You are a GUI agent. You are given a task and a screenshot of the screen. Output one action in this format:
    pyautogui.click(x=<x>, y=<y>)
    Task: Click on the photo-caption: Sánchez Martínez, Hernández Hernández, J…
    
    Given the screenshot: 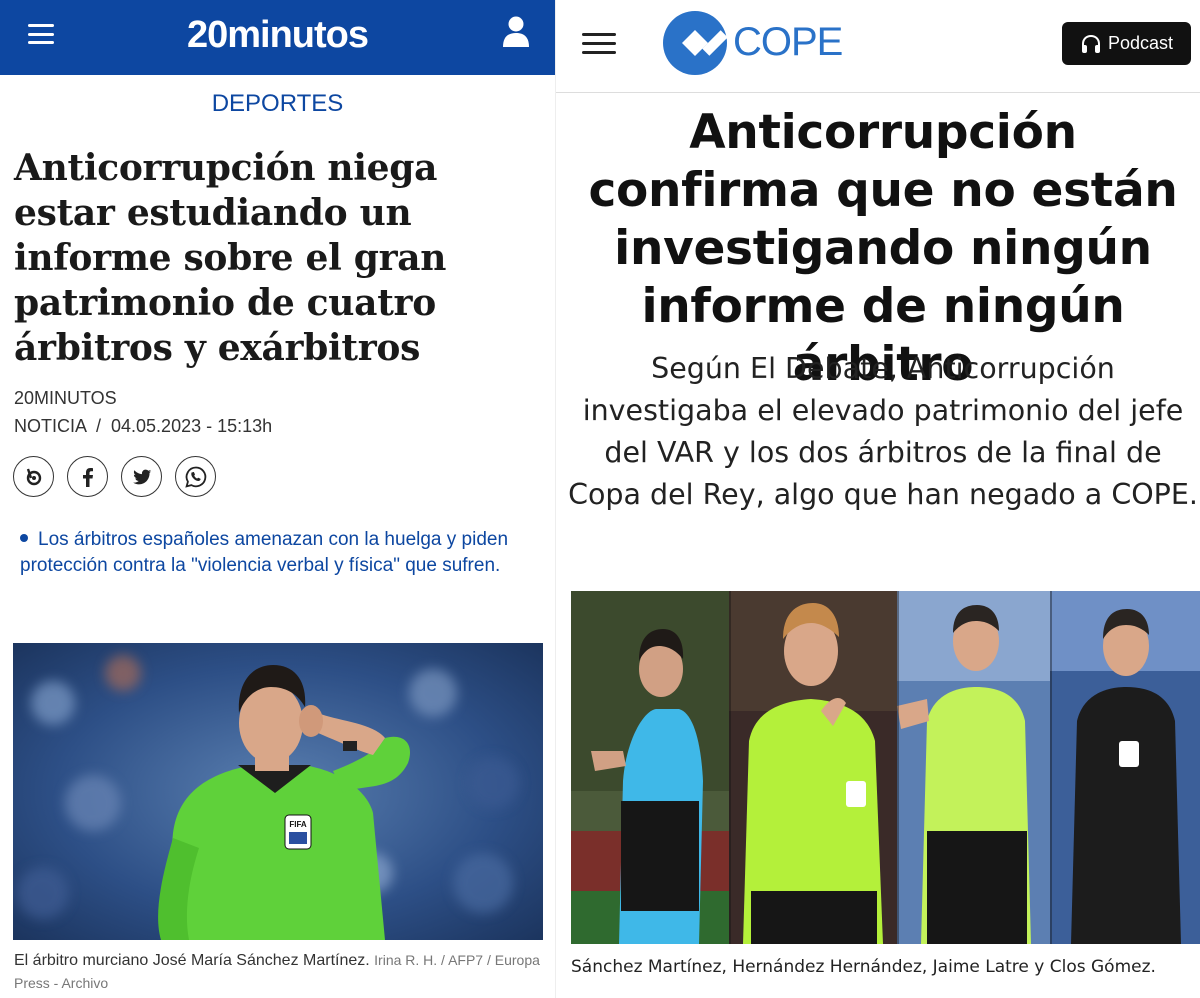 What is the action you would take?
    pyautogui.click(x=863, y=967)
    